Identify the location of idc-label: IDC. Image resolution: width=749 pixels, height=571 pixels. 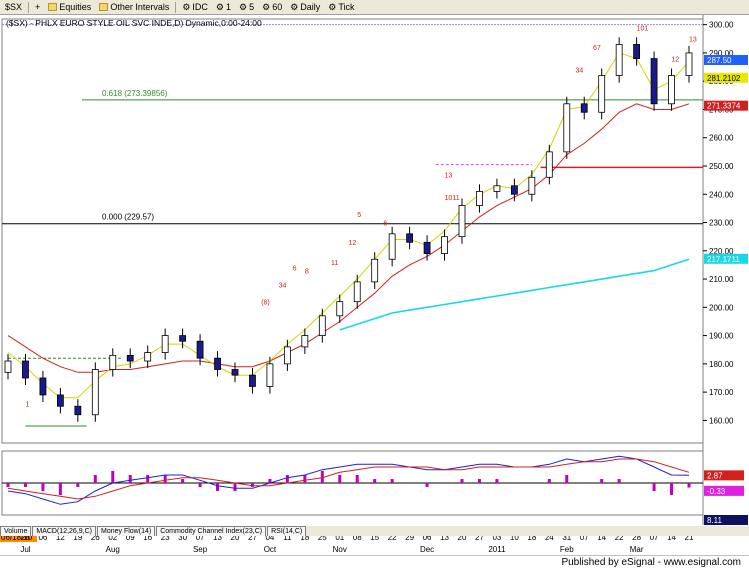
(200, 7).